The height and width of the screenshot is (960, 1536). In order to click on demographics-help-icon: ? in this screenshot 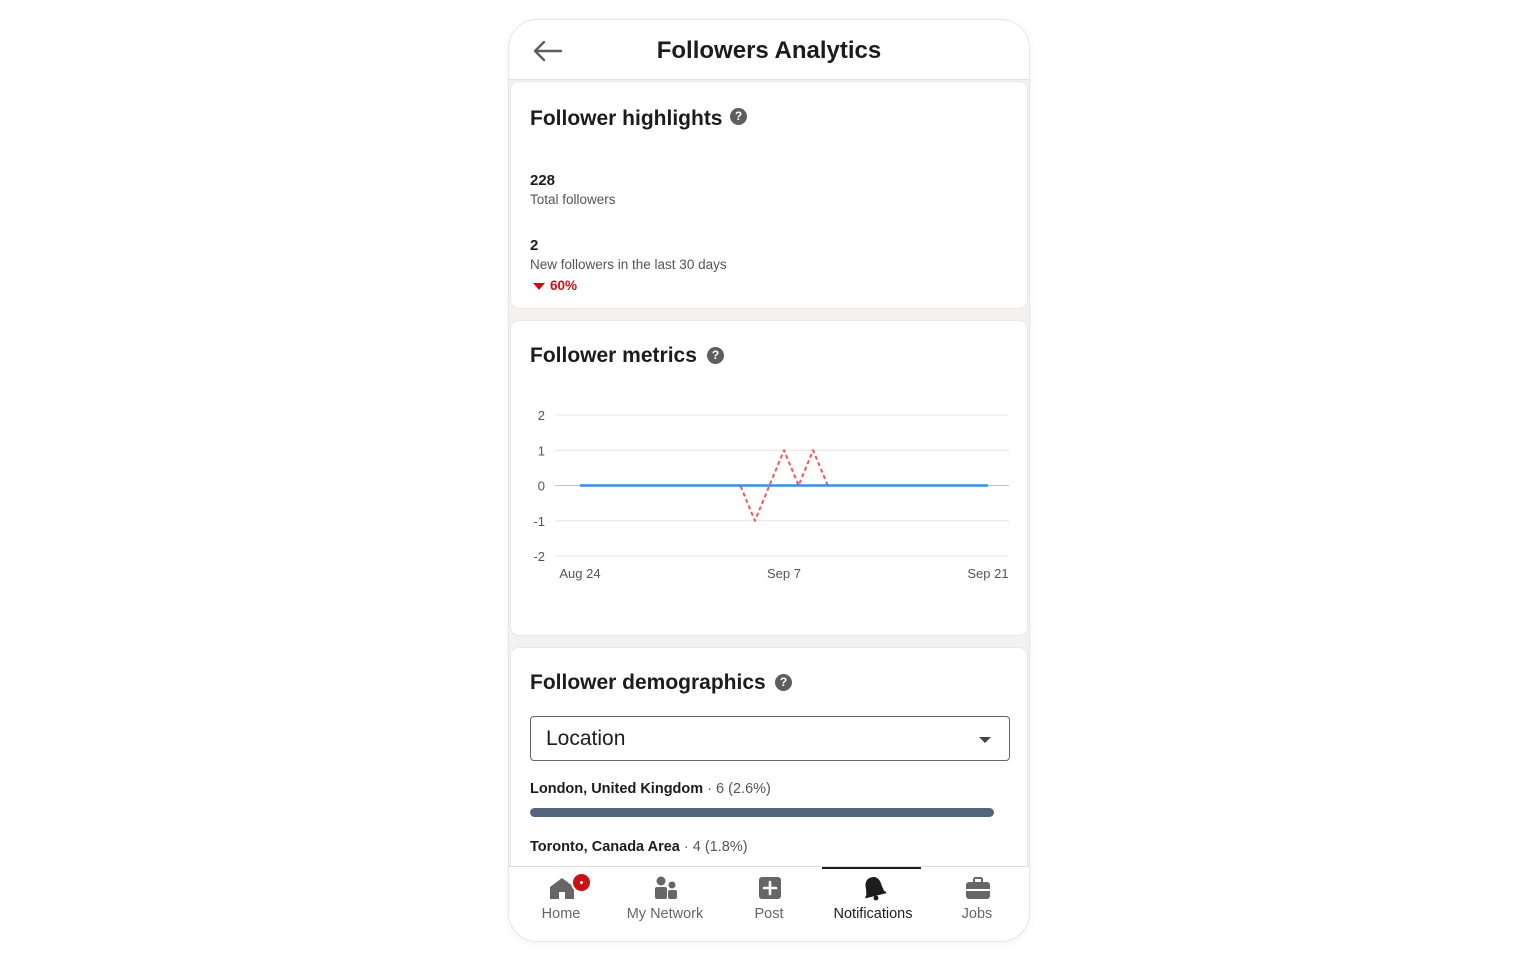, I will do `click(783, 682)`.